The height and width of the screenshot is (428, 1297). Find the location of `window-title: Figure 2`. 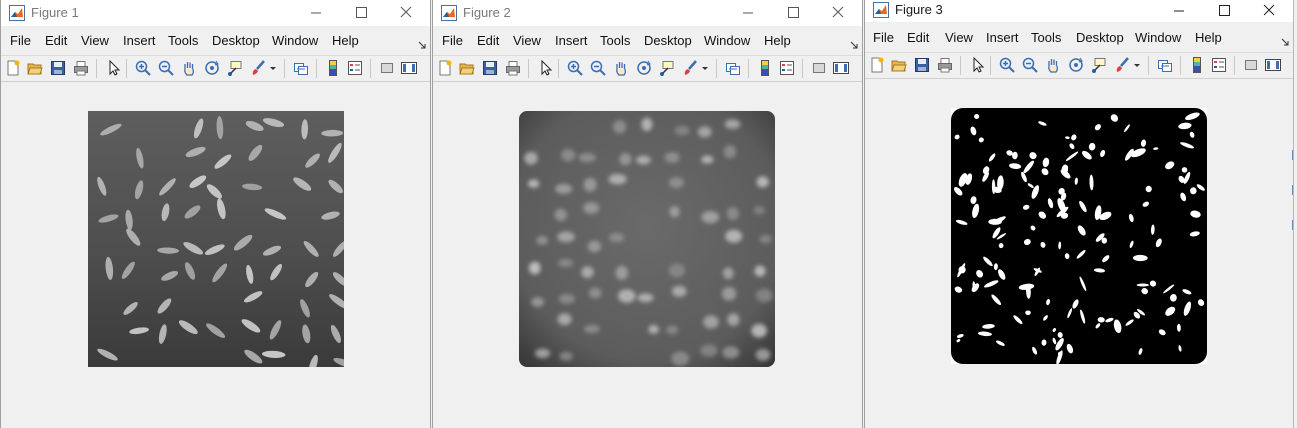

window-title: Figure 2 is located at coordinates (487, 12).